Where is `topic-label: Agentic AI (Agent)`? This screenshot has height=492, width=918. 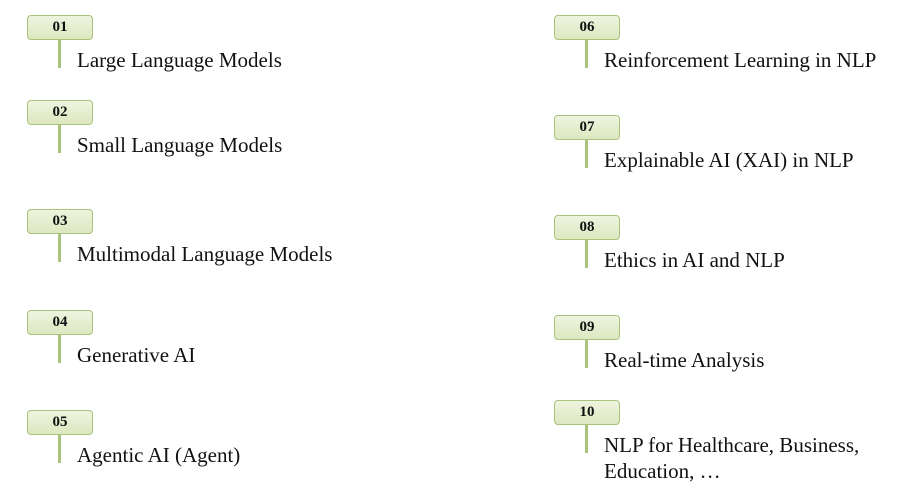 topic-label: Agentic AI (Agent) is located at coordinates (159, 455).